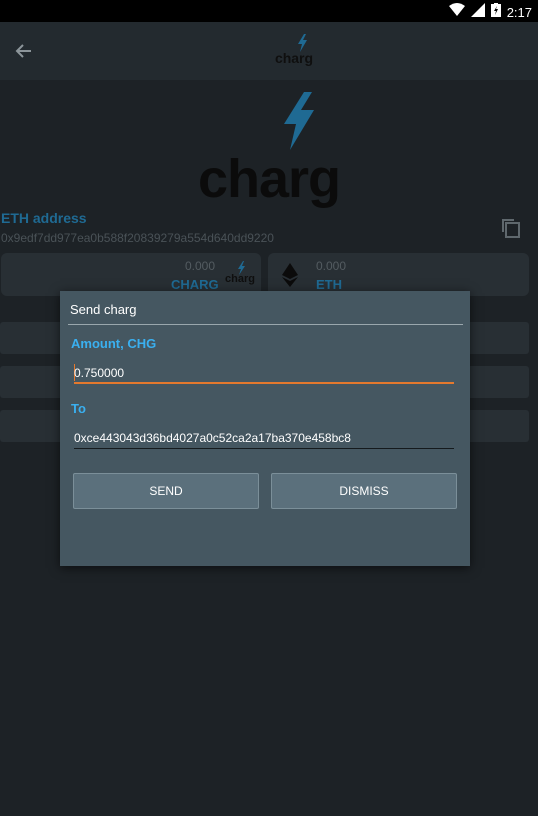  Describe the element at coordinates (294, 58) in the screenshot. I see `app-logo-text: charg` at that location.